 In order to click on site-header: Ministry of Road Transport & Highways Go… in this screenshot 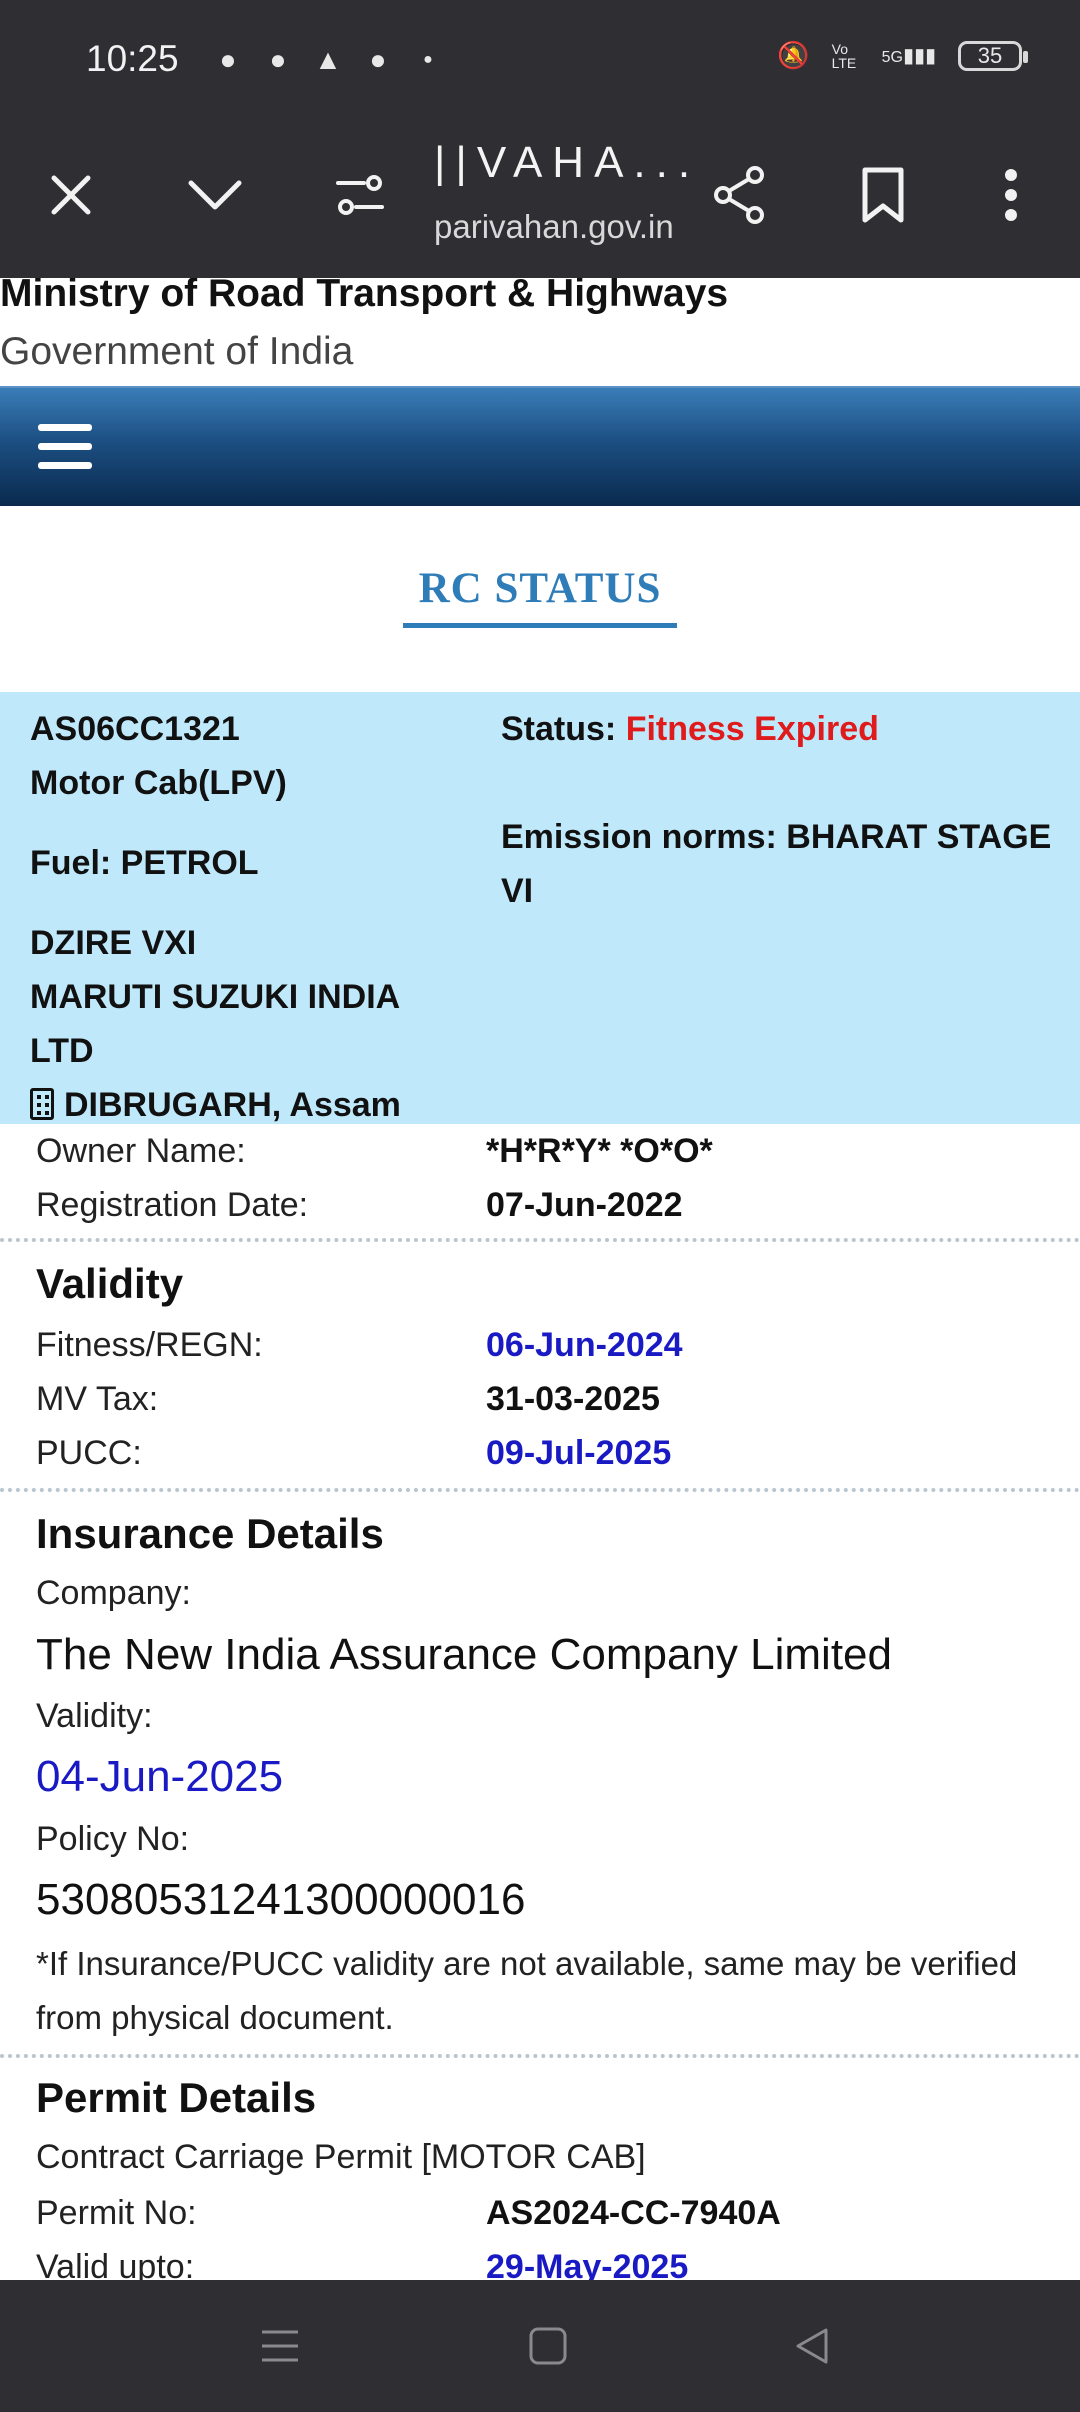, I will do `click(540, 332)`.